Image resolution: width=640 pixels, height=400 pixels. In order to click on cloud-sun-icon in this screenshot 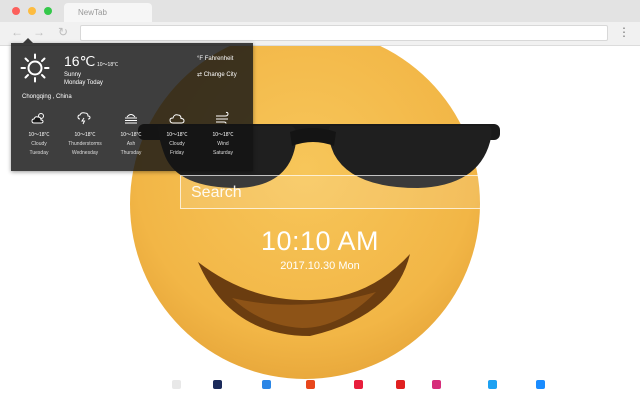, I will do `click(37, 118)`.